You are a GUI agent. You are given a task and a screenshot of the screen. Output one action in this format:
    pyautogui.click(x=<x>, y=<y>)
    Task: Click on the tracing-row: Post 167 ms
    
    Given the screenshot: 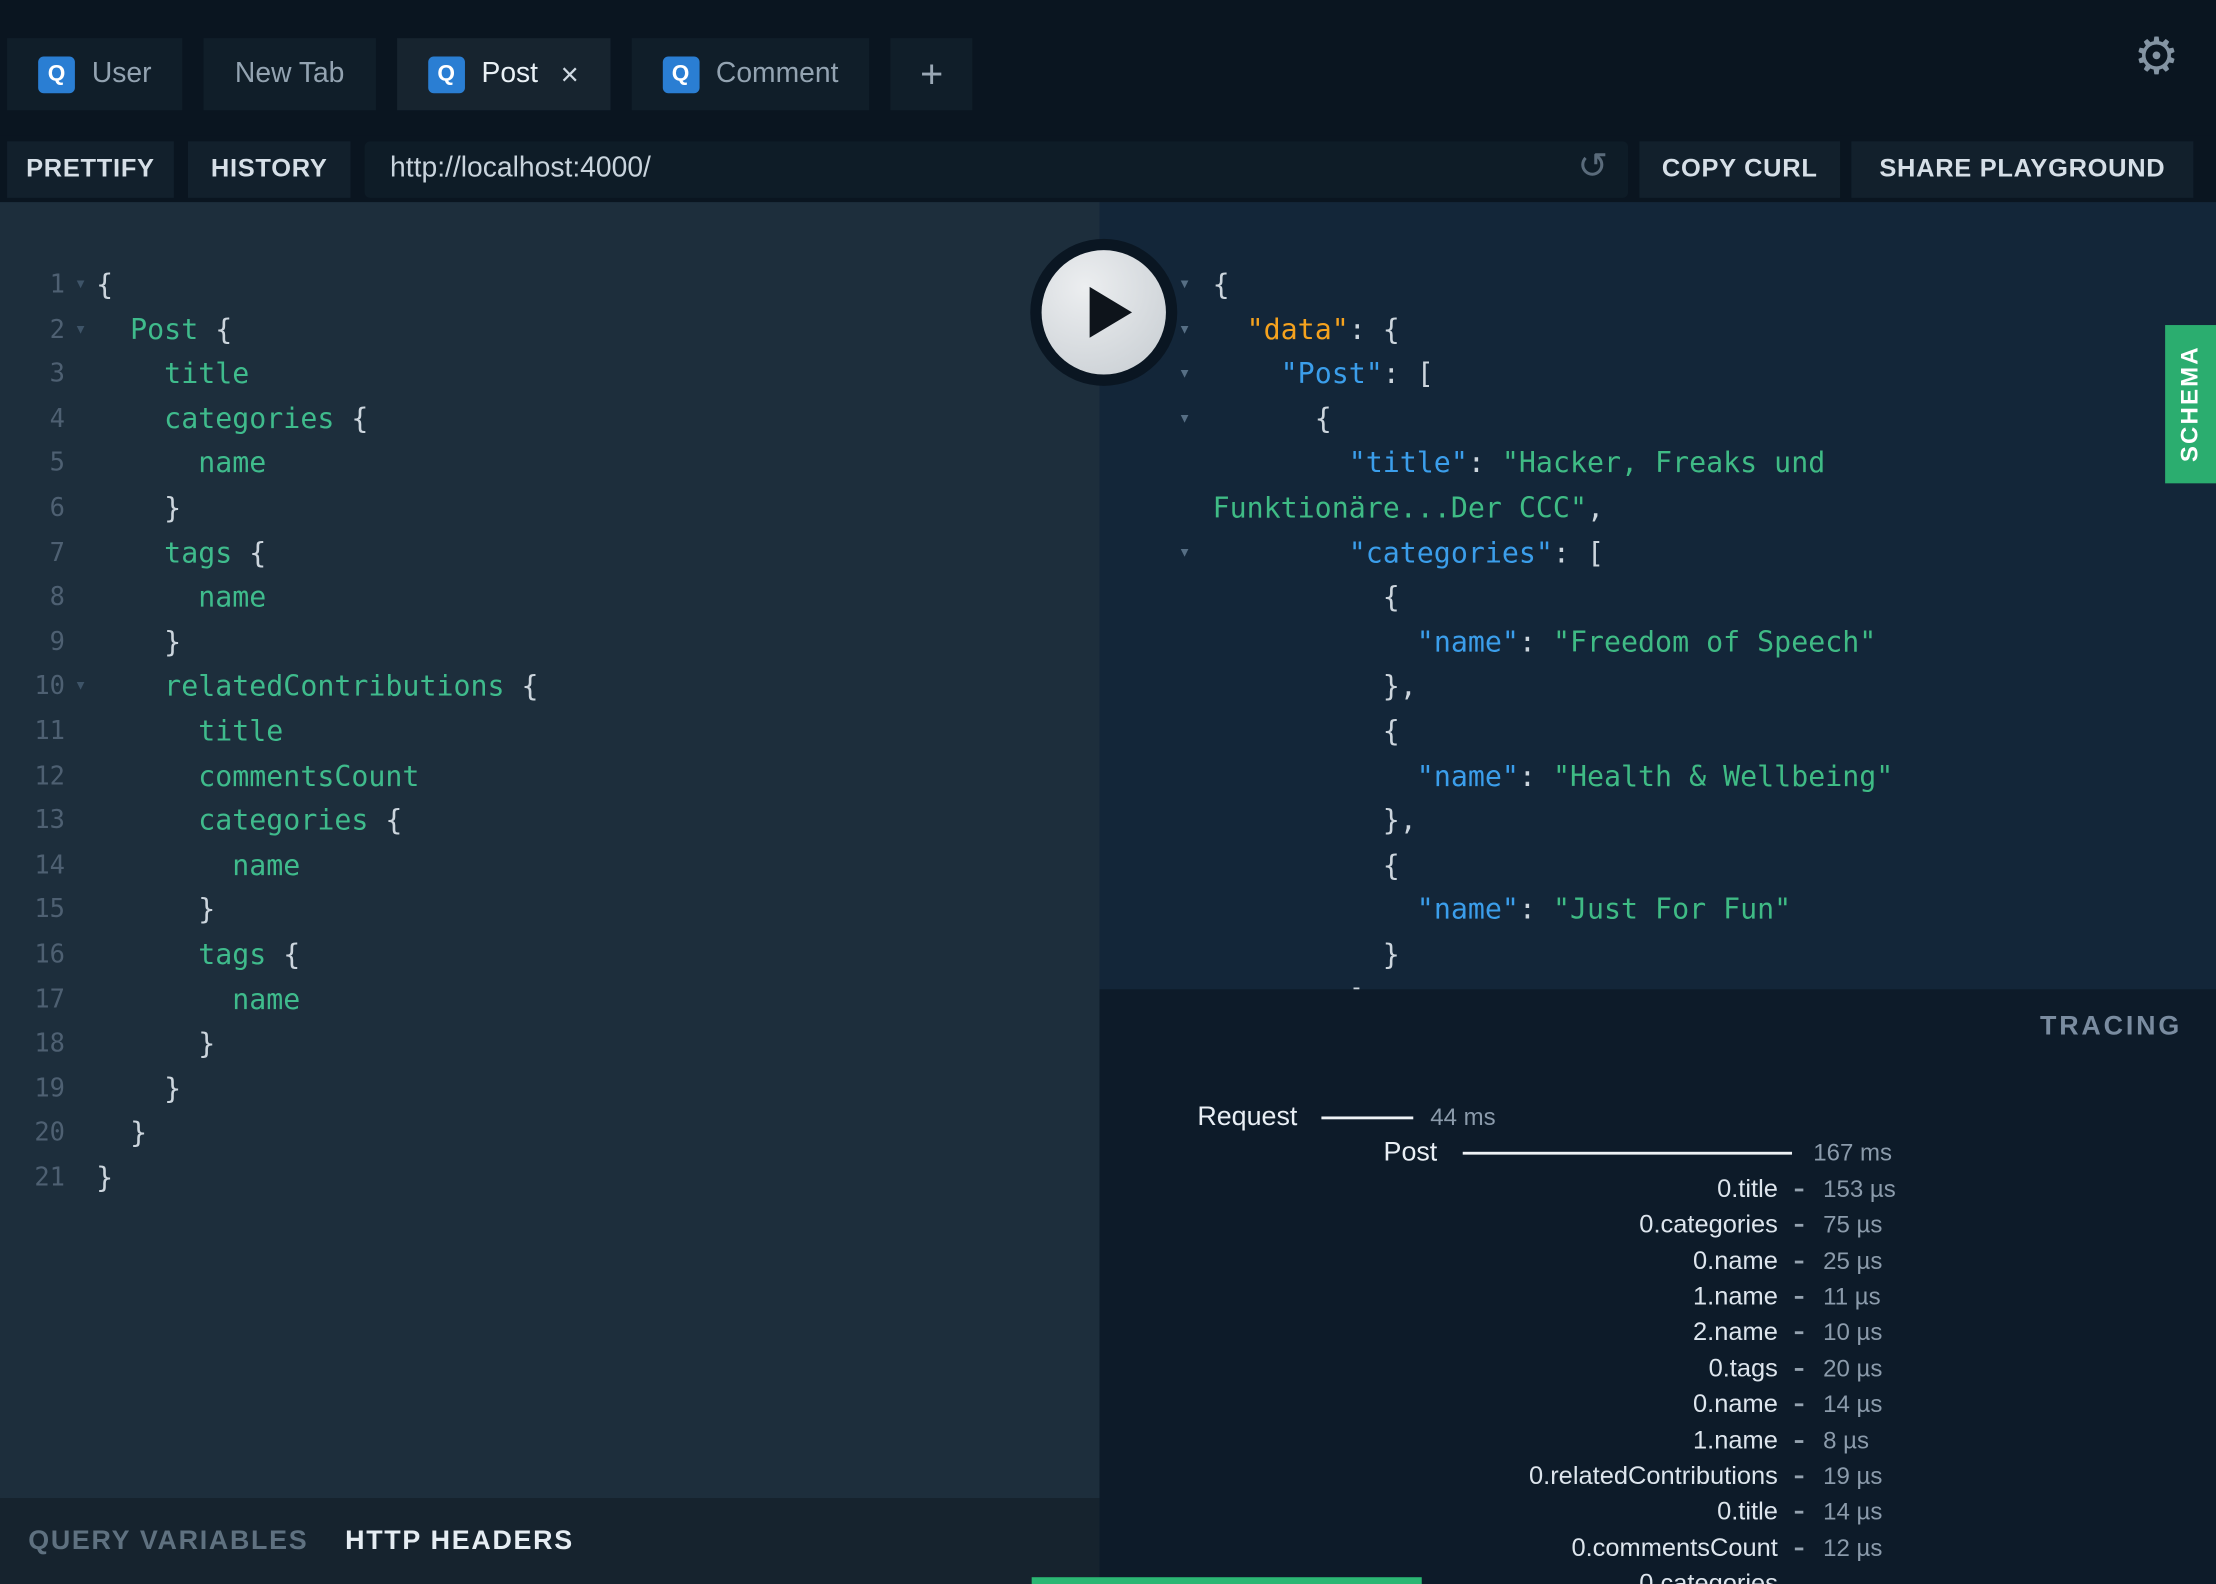 What is the action you would take?
    pyautogui.click(x=1658, y=1153)
    